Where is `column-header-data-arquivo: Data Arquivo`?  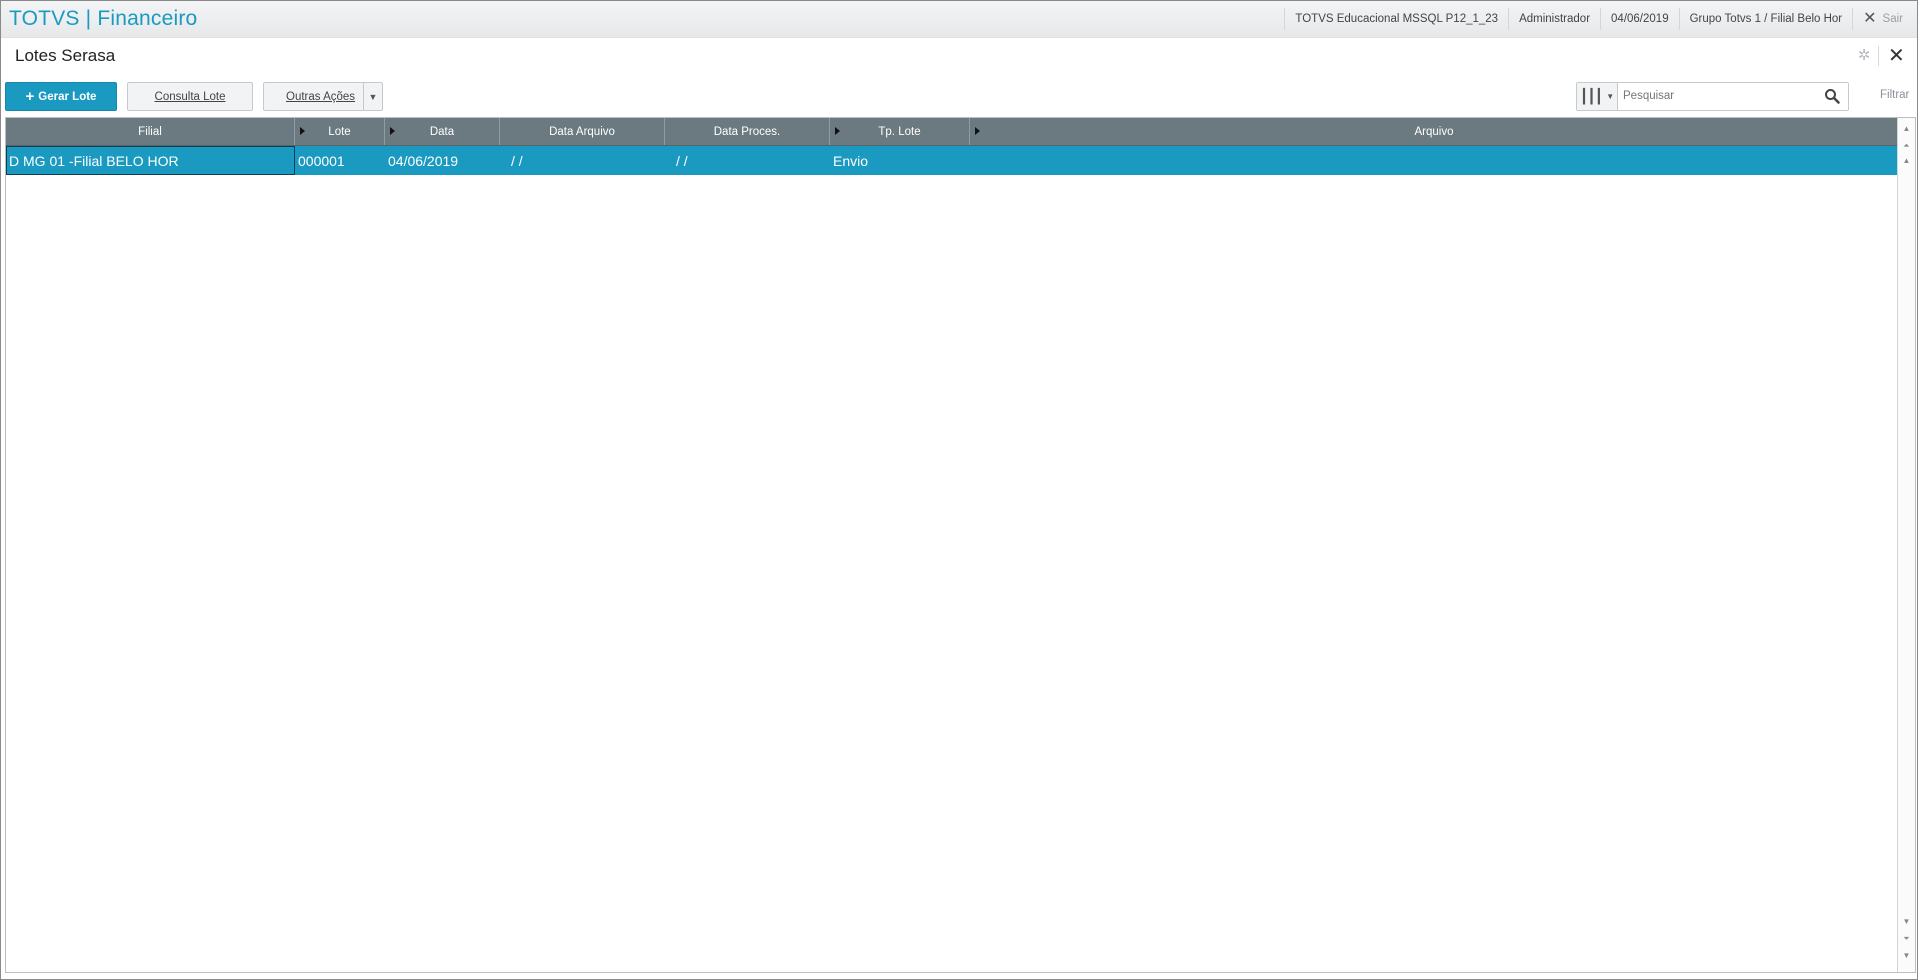 column-header-data-arquivo: Data Arquivo is located at coordinates (582, 131).